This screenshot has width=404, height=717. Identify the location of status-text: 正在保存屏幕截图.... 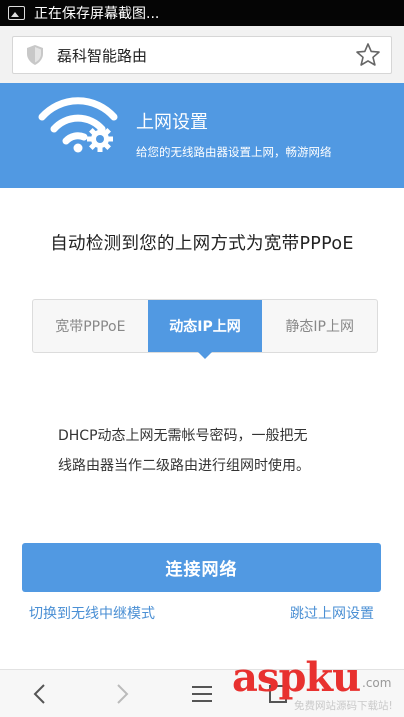
(97, 14).